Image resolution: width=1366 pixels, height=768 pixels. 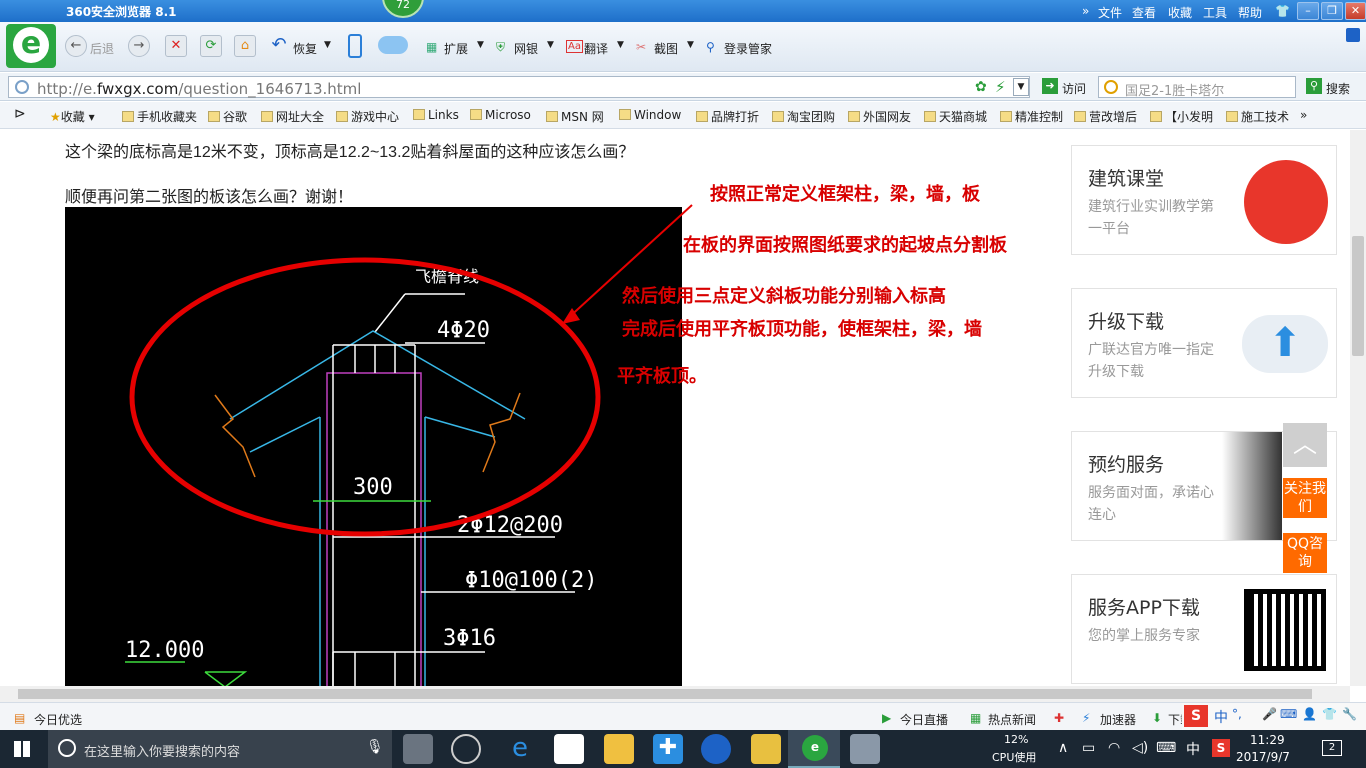 I want to click on notifications-icon: 2, so click(x=1332, y=748).